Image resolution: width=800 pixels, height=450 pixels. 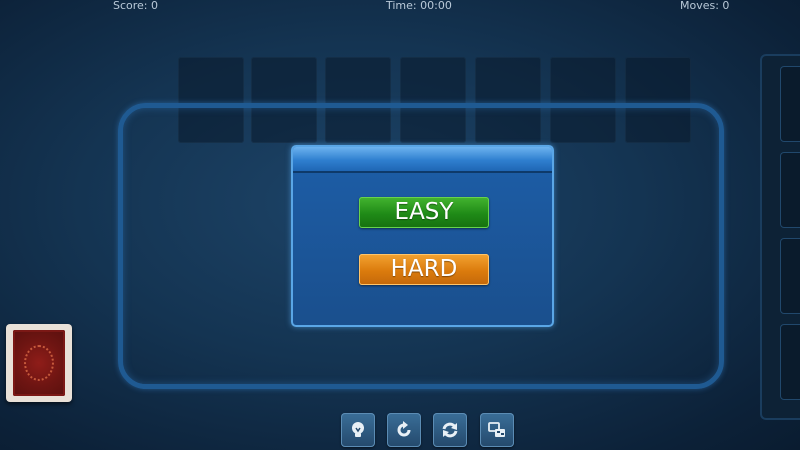 I want to click on cards-button, so click(x=497, y=430).